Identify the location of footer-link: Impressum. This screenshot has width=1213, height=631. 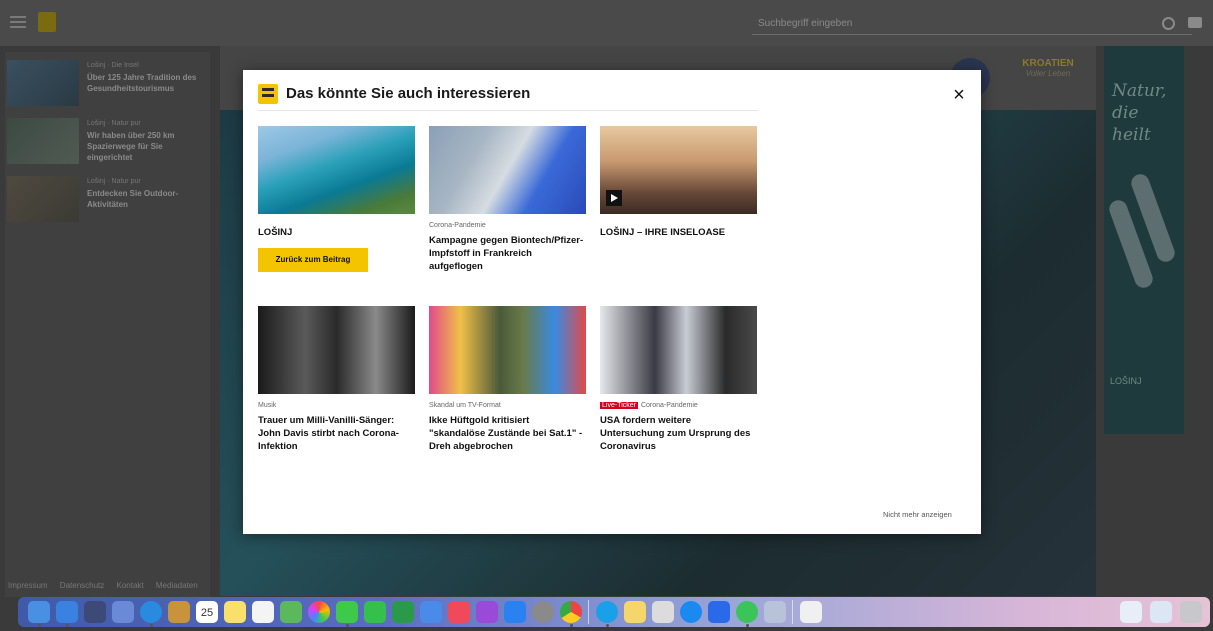
(28, 585).